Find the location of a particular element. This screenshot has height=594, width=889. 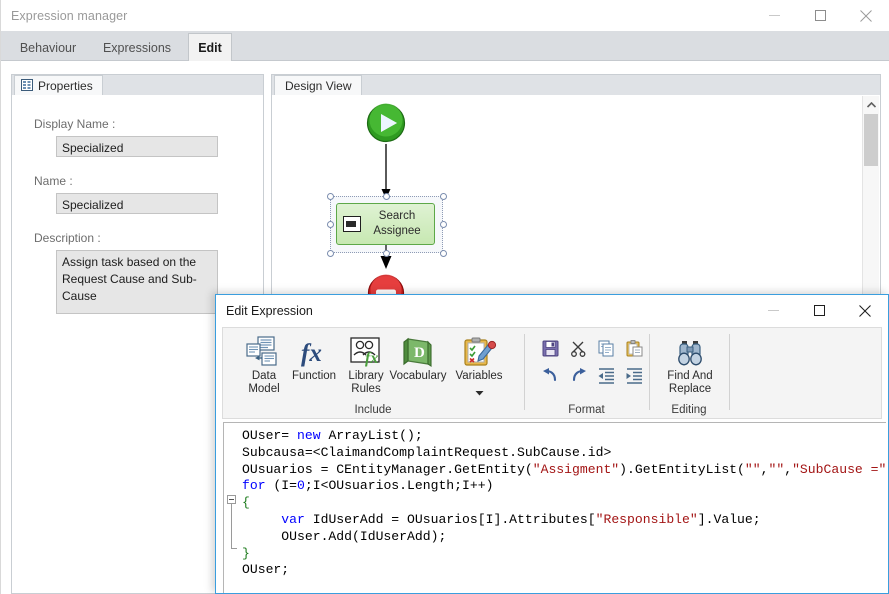

main-window-controls is located at coordinates (820, 15).